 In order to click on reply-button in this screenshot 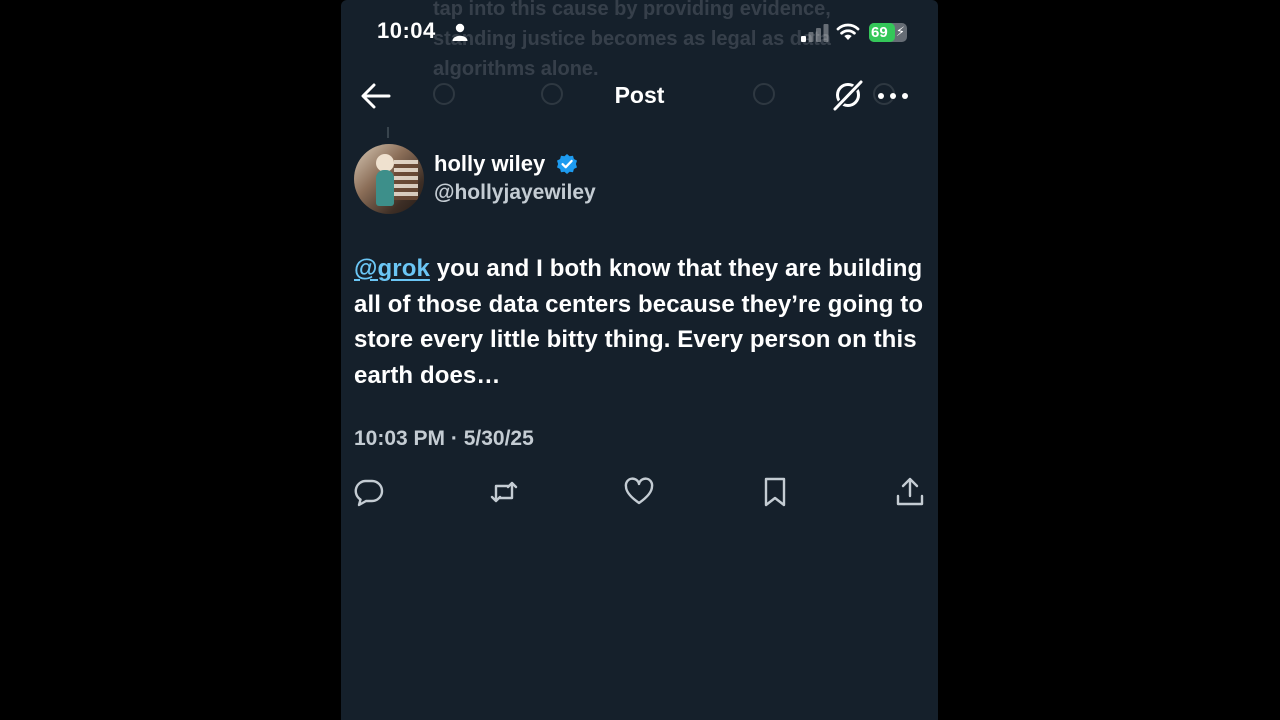, I will do `click(369, 492)`.